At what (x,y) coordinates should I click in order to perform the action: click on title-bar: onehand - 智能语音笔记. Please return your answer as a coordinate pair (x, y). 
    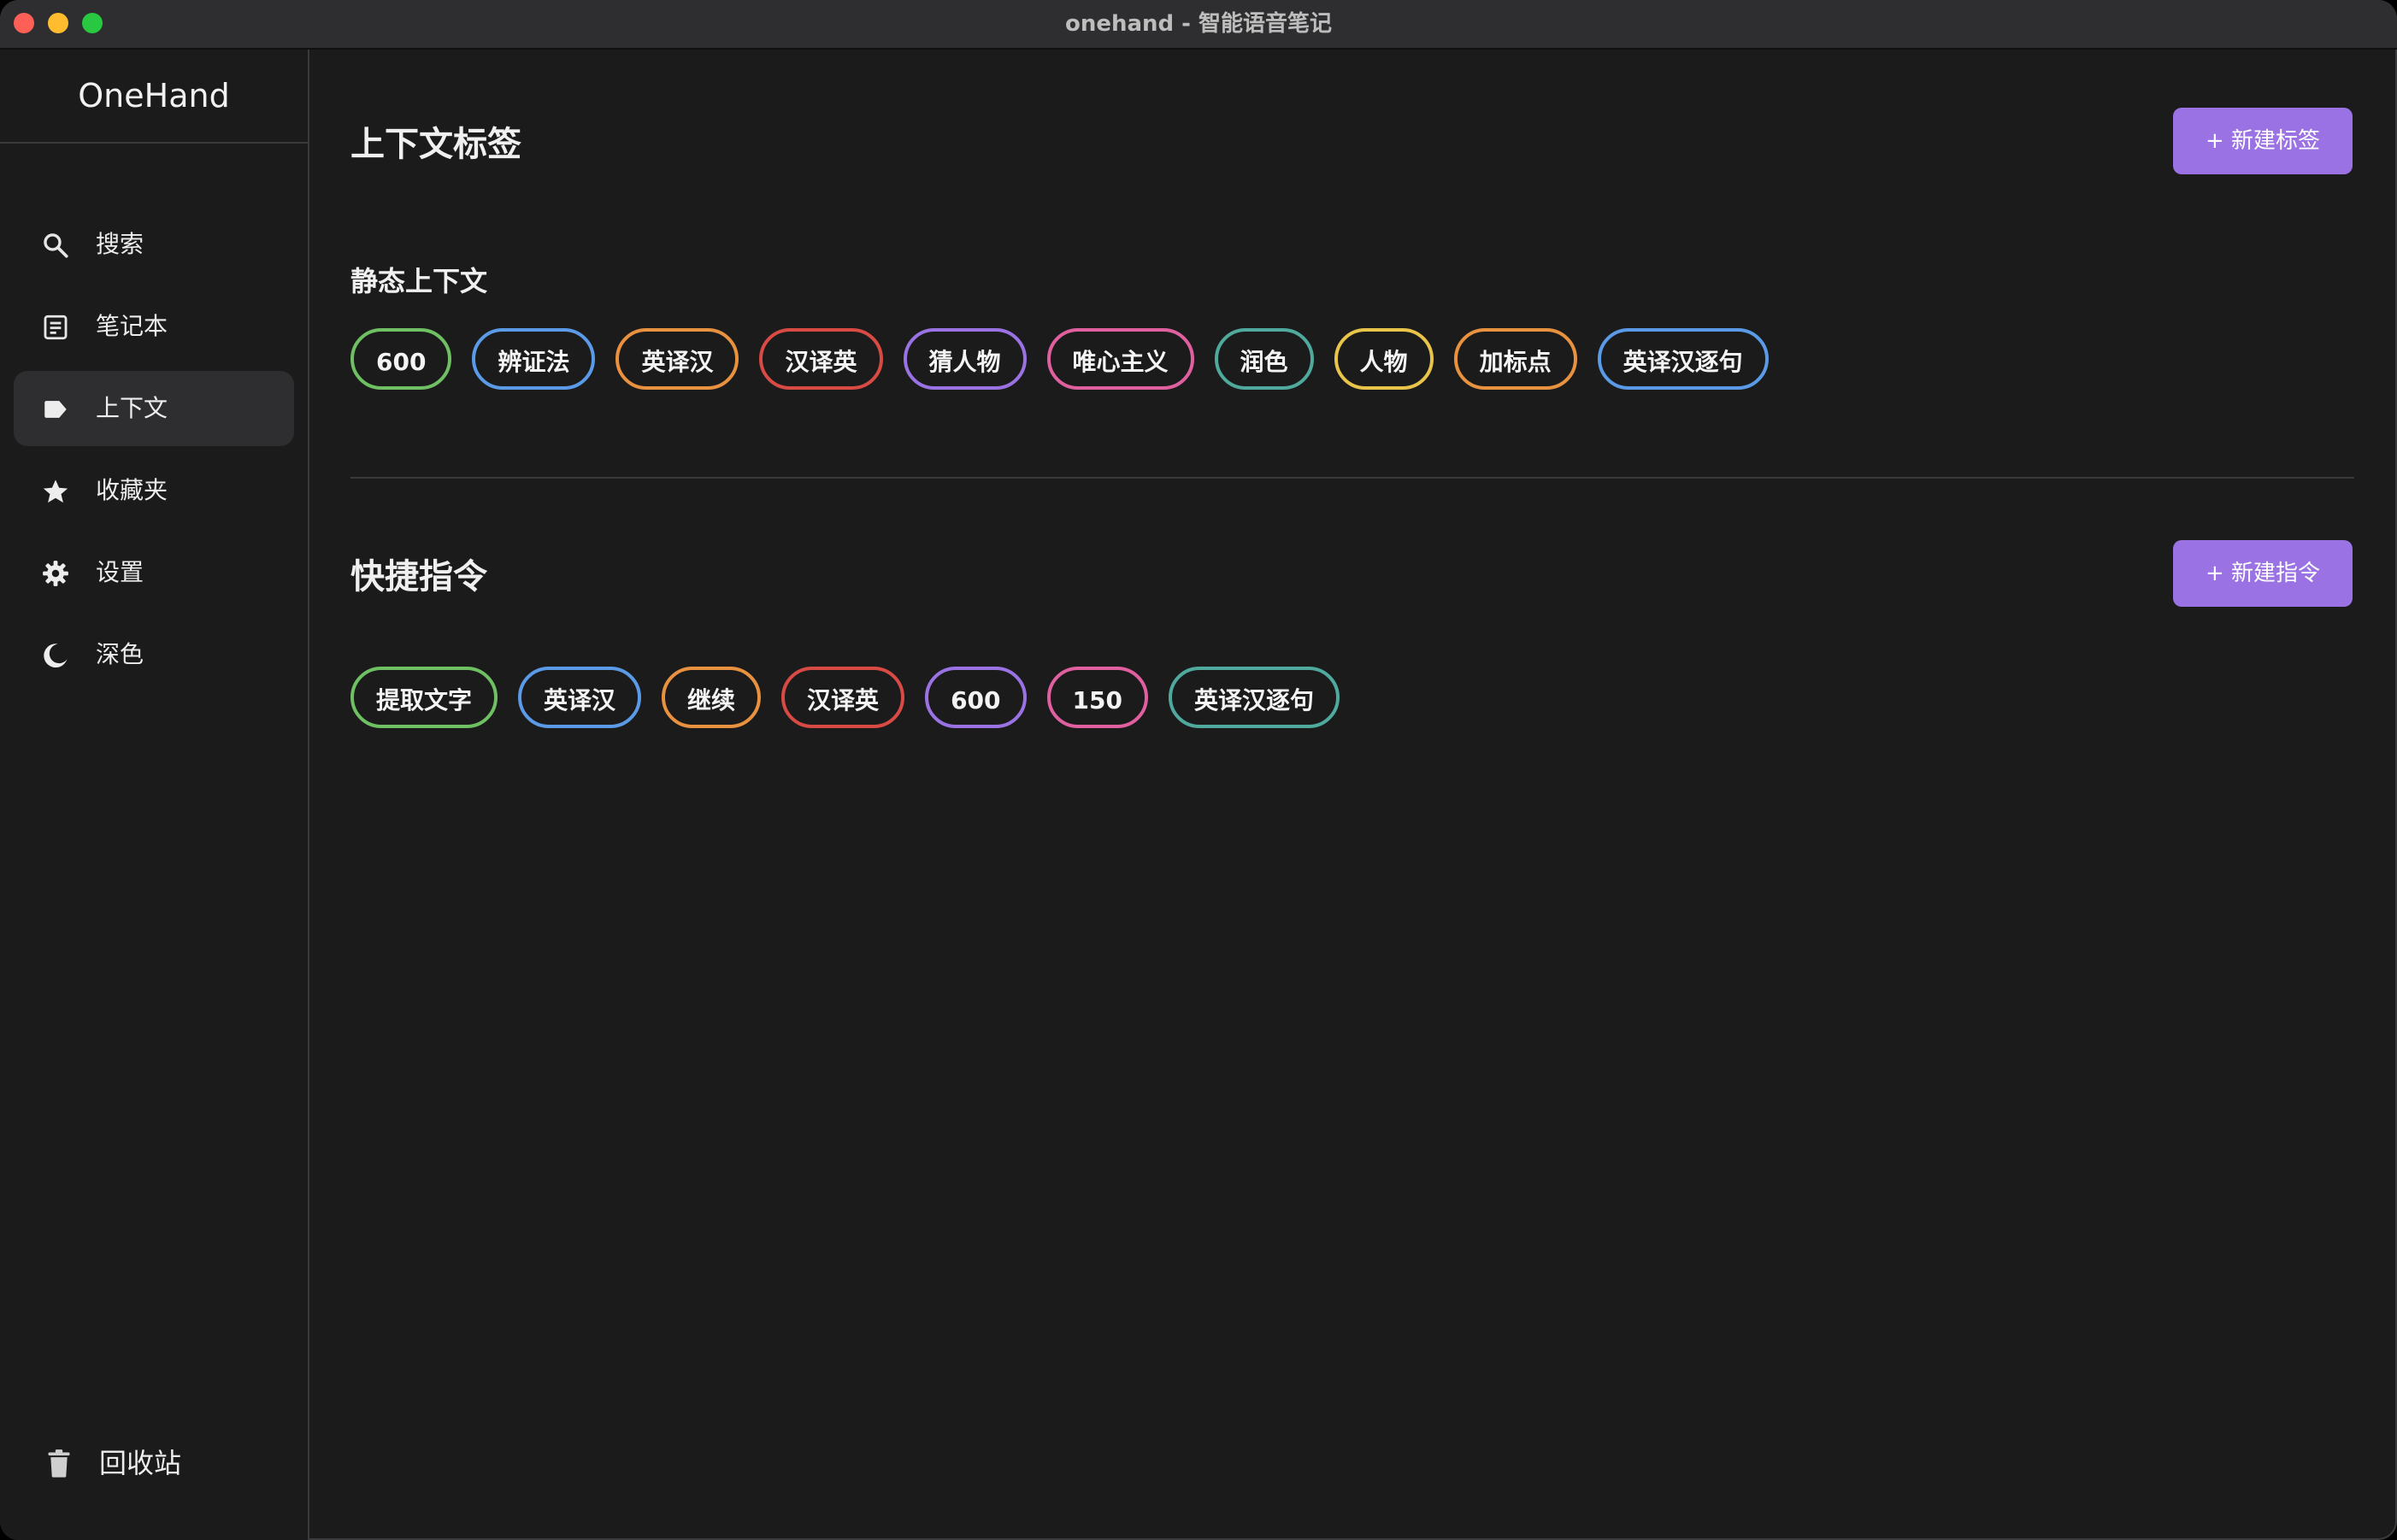
    Looking at the image, I should click on (1198, 25).